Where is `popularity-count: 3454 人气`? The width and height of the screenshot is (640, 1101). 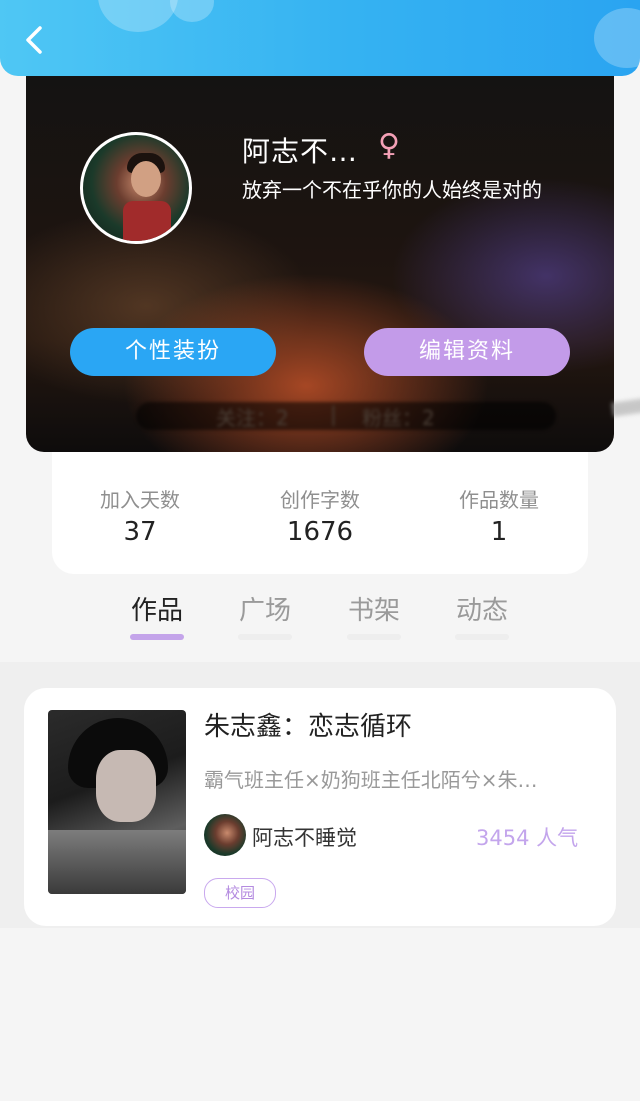 popularity-count: 3454 人气 is located at coordinates (527, 838).